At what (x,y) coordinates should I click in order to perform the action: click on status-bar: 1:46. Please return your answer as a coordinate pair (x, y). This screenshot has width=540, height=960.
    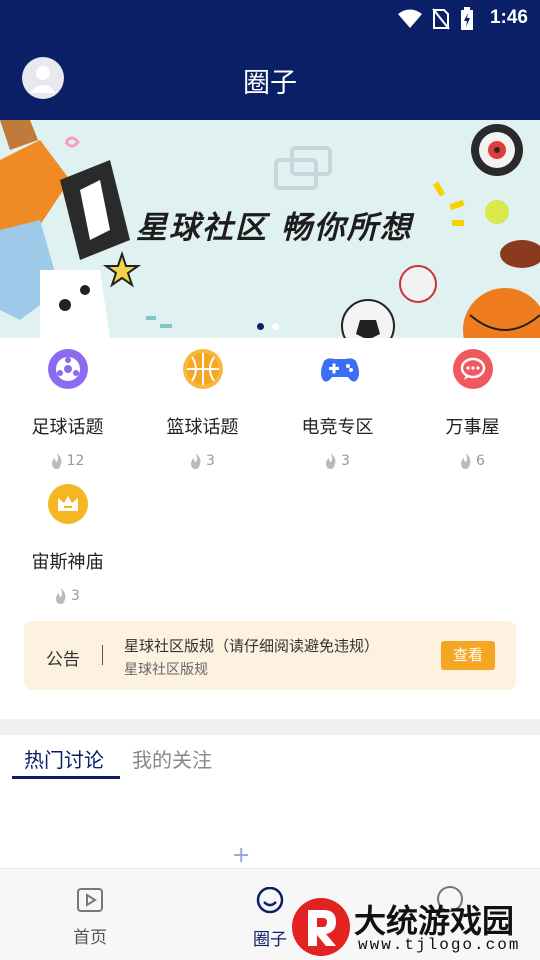
    Looking at the image, I should click on (270, 18).